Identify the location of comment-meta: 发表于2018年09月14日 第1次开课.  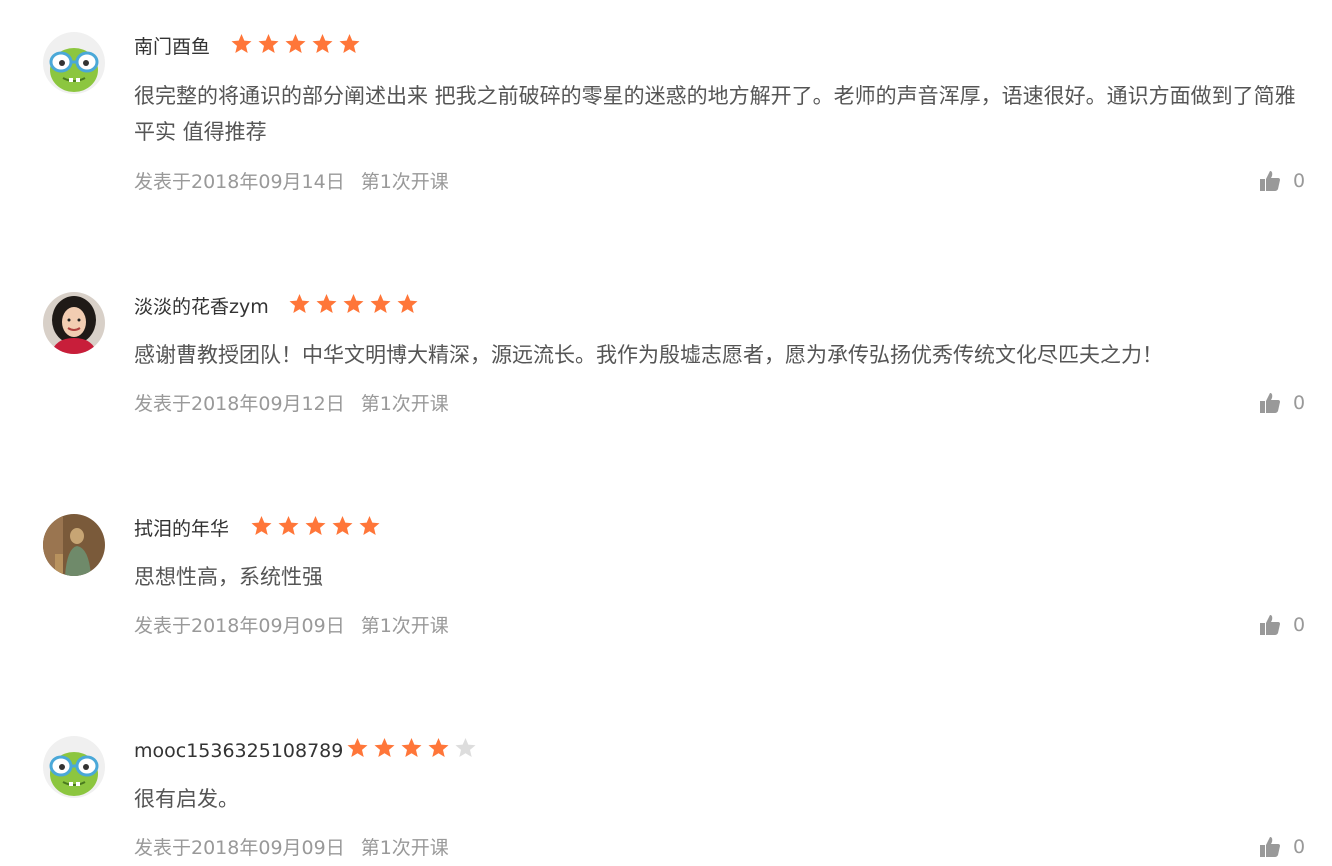
(291, 182).